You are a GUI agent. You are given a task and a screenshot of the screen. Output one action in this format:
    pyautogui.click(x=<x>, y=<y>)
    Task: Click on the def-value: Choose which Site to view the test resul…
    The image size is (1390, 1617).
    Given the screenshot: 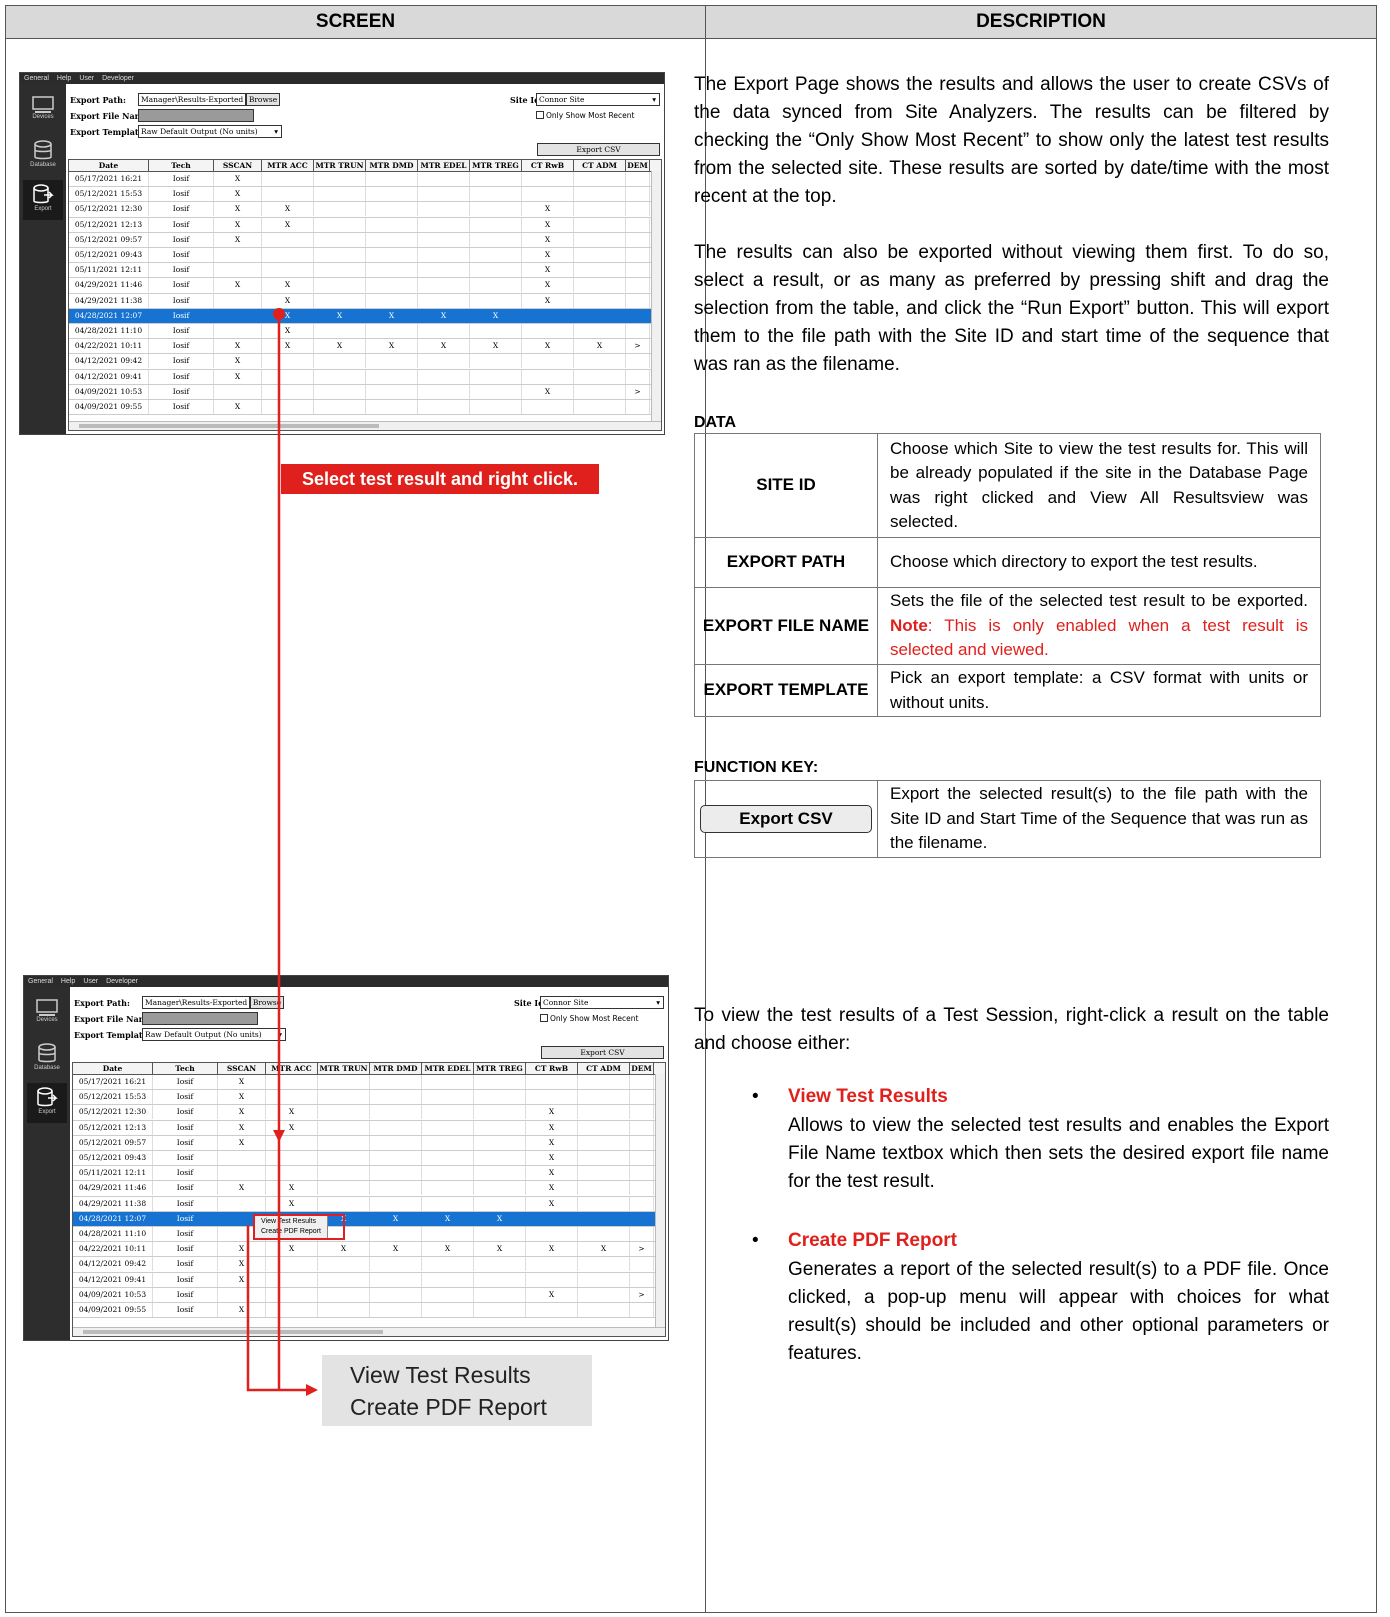 What is the action you would take?
    pyautogui.click(x=1099, y=485)
    